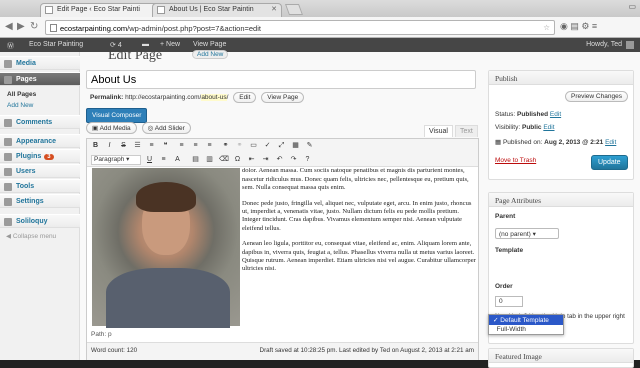 This screenshot has height=368, width=640. Describe the element at coordinates (166, 128) in the screenshot. I see `add-slider-button: ◎ Add Slider` at that location.